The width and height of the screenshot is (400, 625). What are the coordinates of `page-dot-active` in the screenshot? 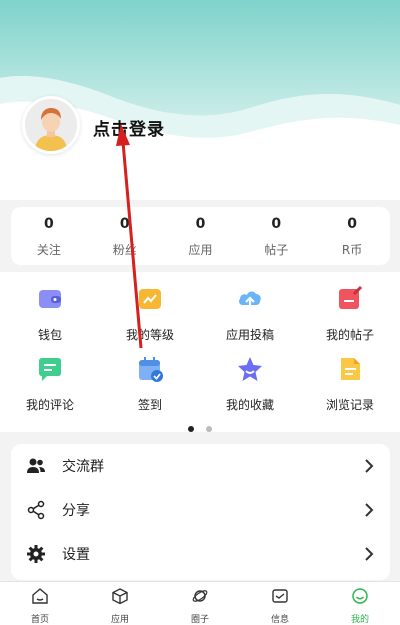 It's located at (191, 429).